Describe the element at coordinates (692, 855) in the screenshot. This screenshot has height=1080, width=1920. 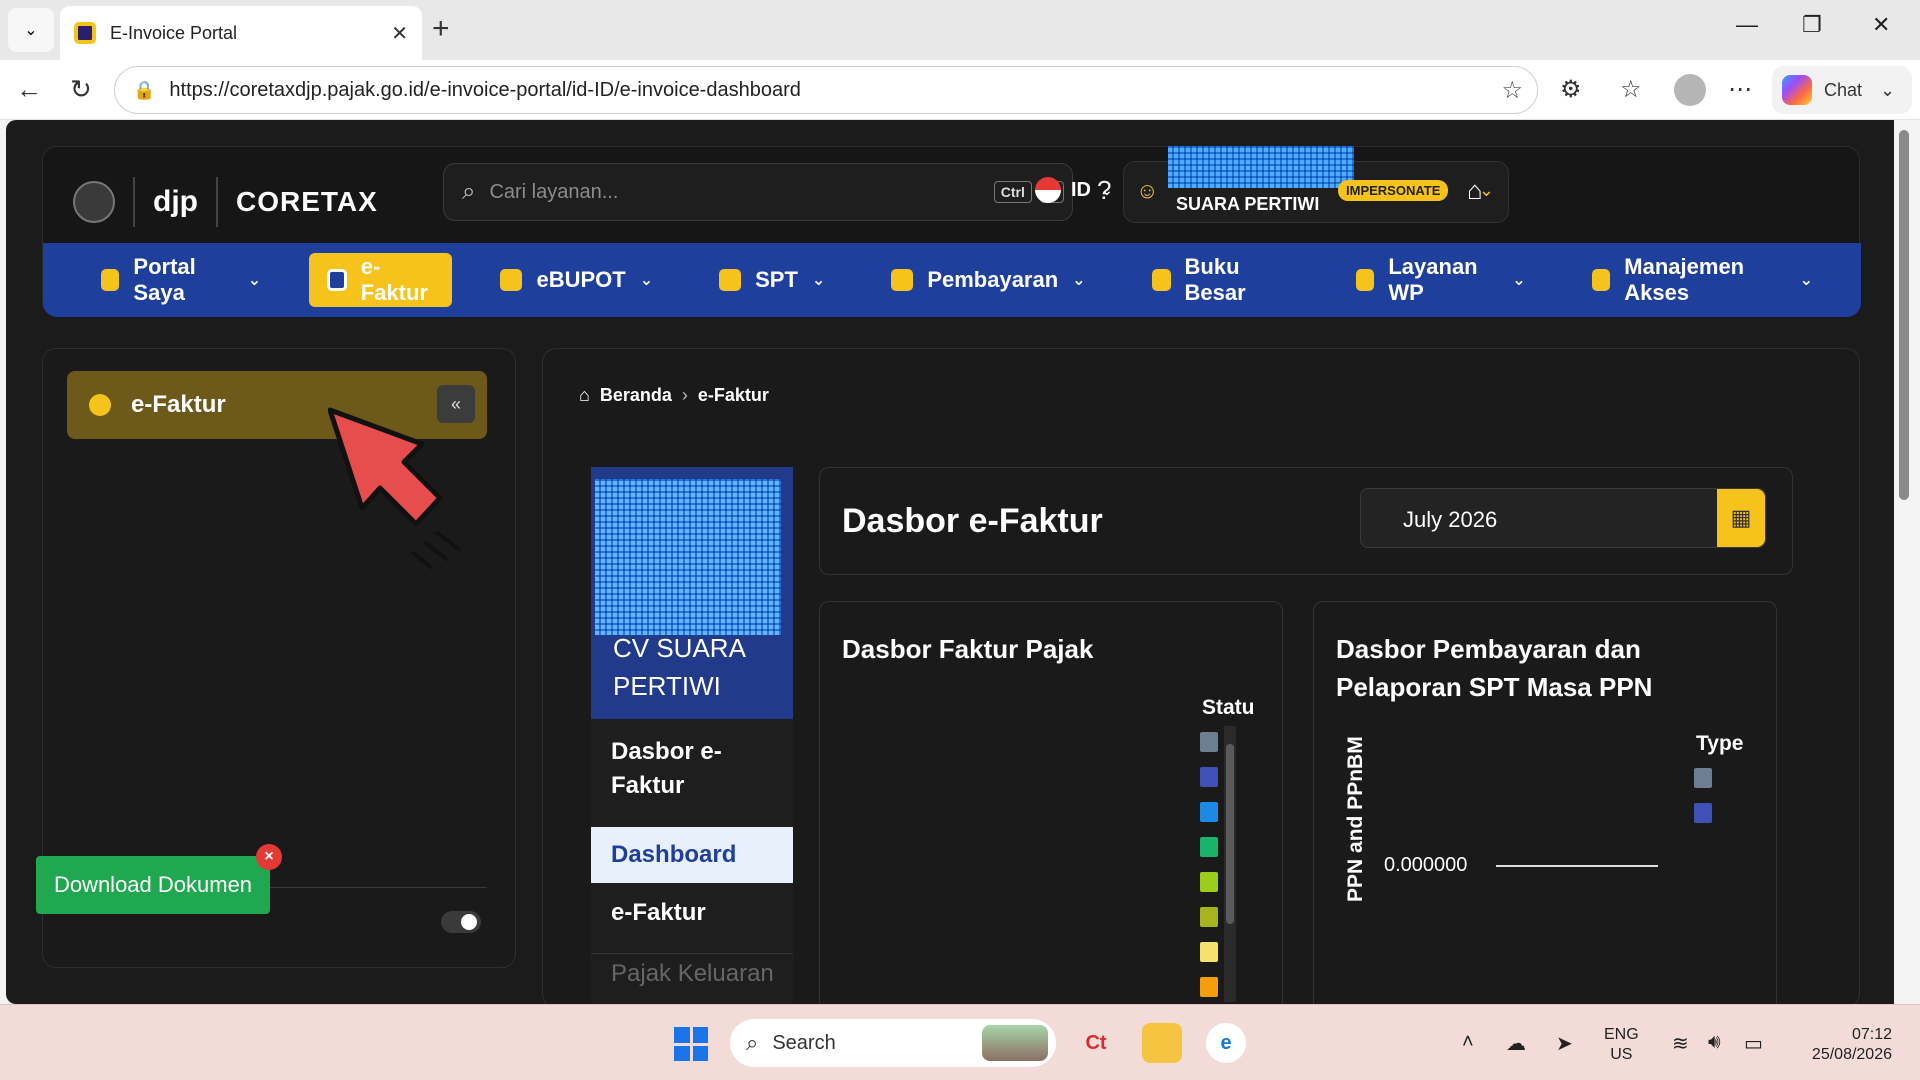
I see `subnav-dashboard: Dashboard` at that location.